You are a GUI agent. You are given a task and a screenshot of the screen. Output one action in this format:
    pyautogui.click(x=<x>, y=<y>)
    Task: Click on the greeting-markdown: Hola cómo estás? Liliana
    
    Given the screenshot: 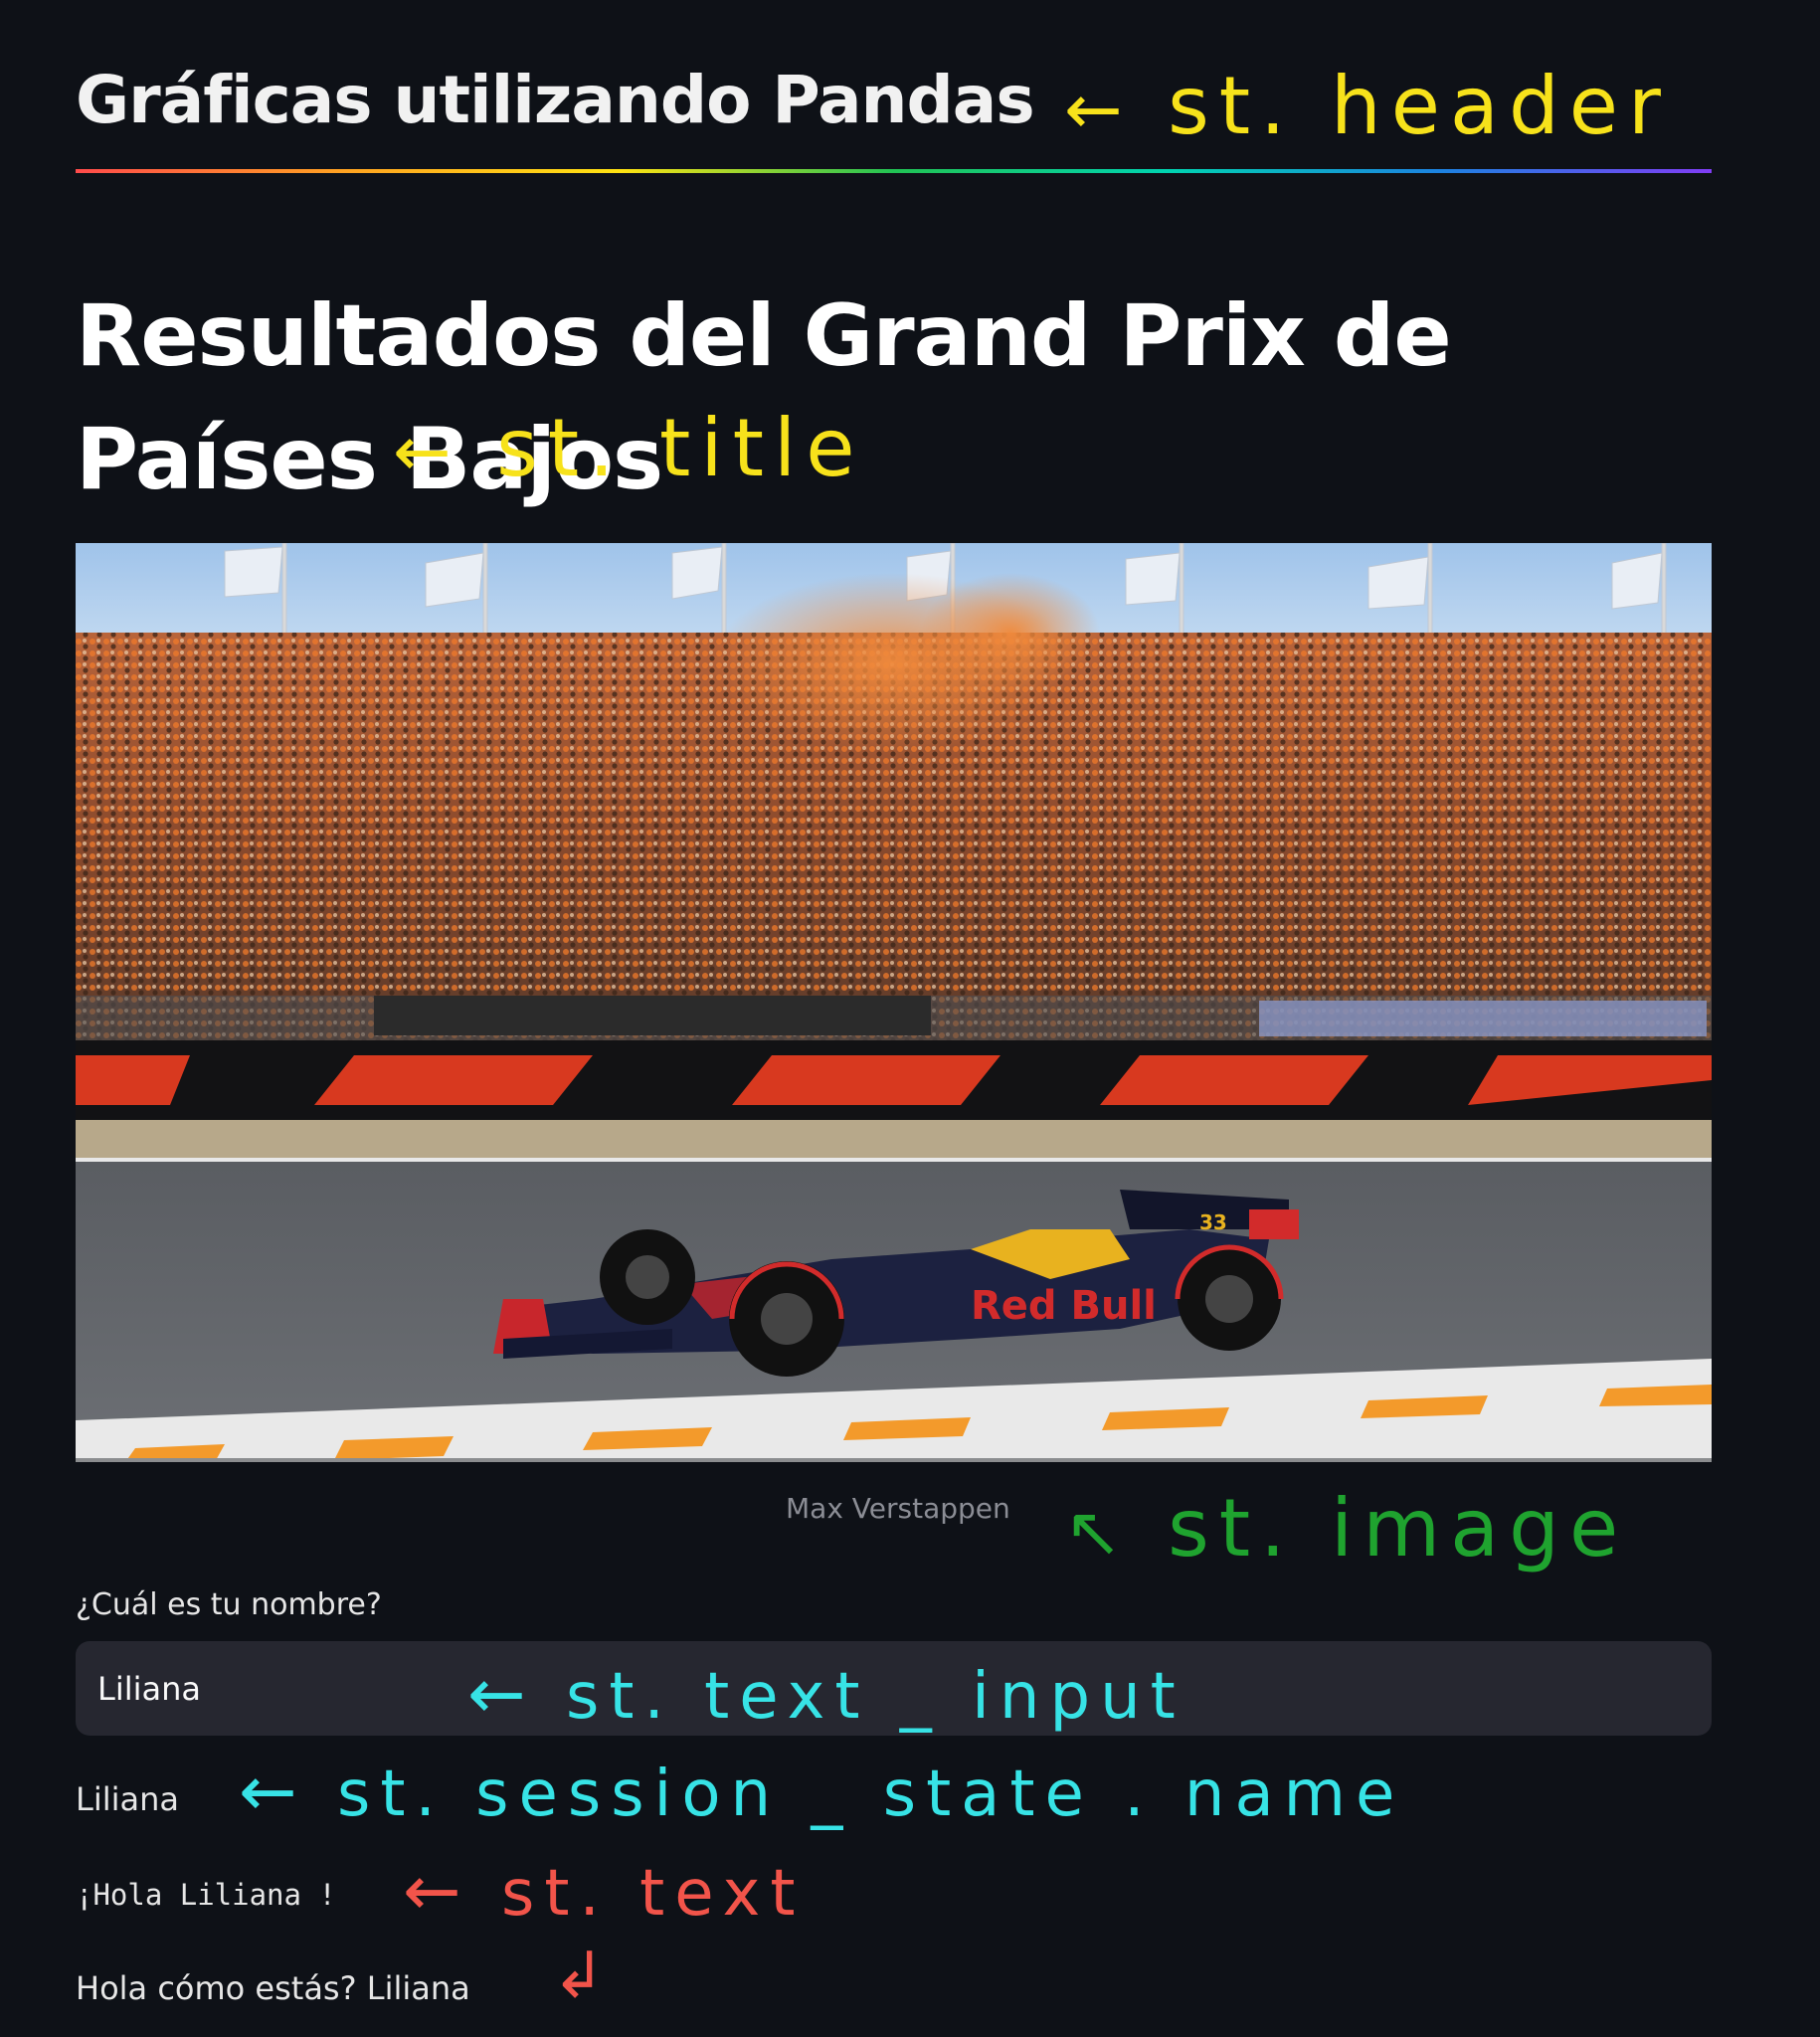 What is the action you would take?
    pyautogui.click(x=273, y=1988)
    